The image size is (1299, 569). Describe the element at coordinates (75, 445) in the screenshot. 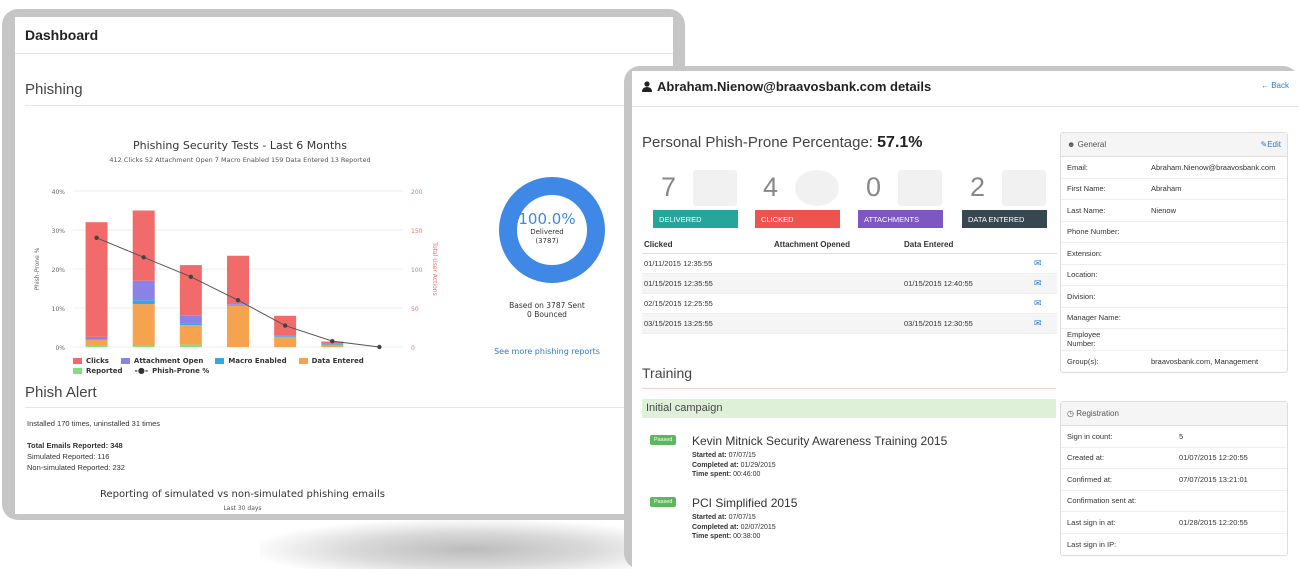

I see `total-reported: Total Emails Reported: 348` at that location.